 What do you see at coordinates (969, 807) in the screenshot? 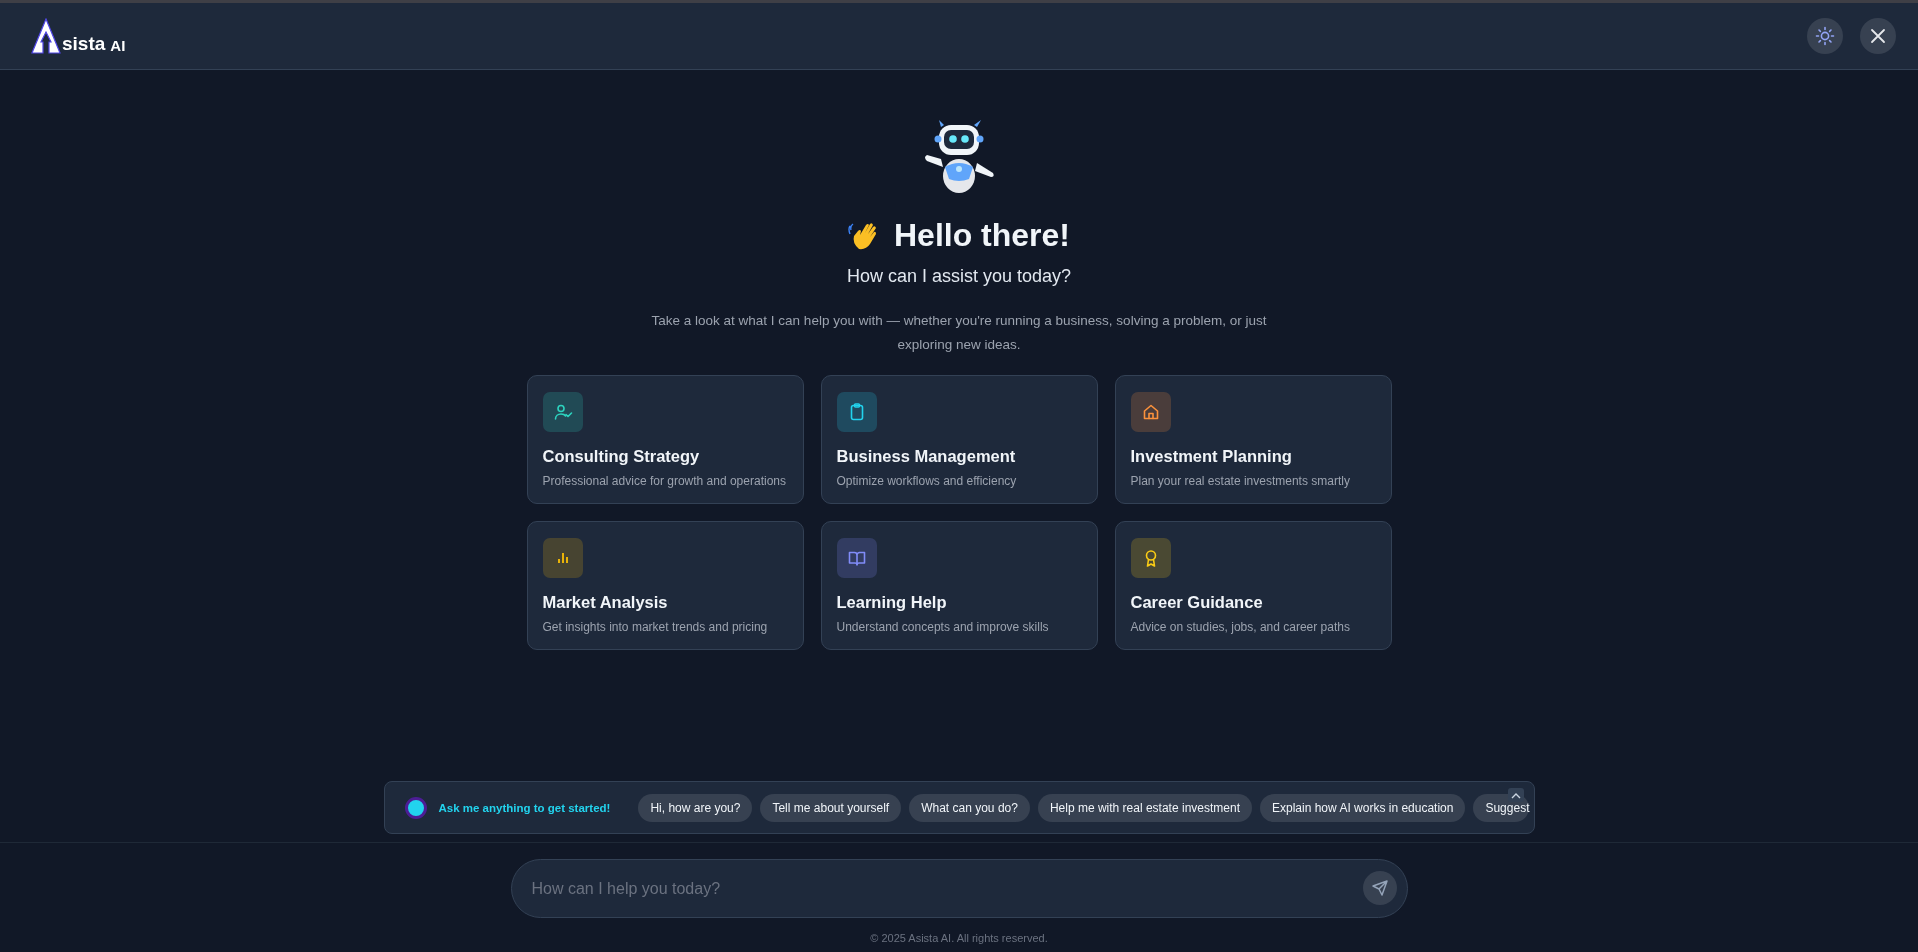
I see `suggestion-chip: What can you do?` at bounding box center [969, 807].